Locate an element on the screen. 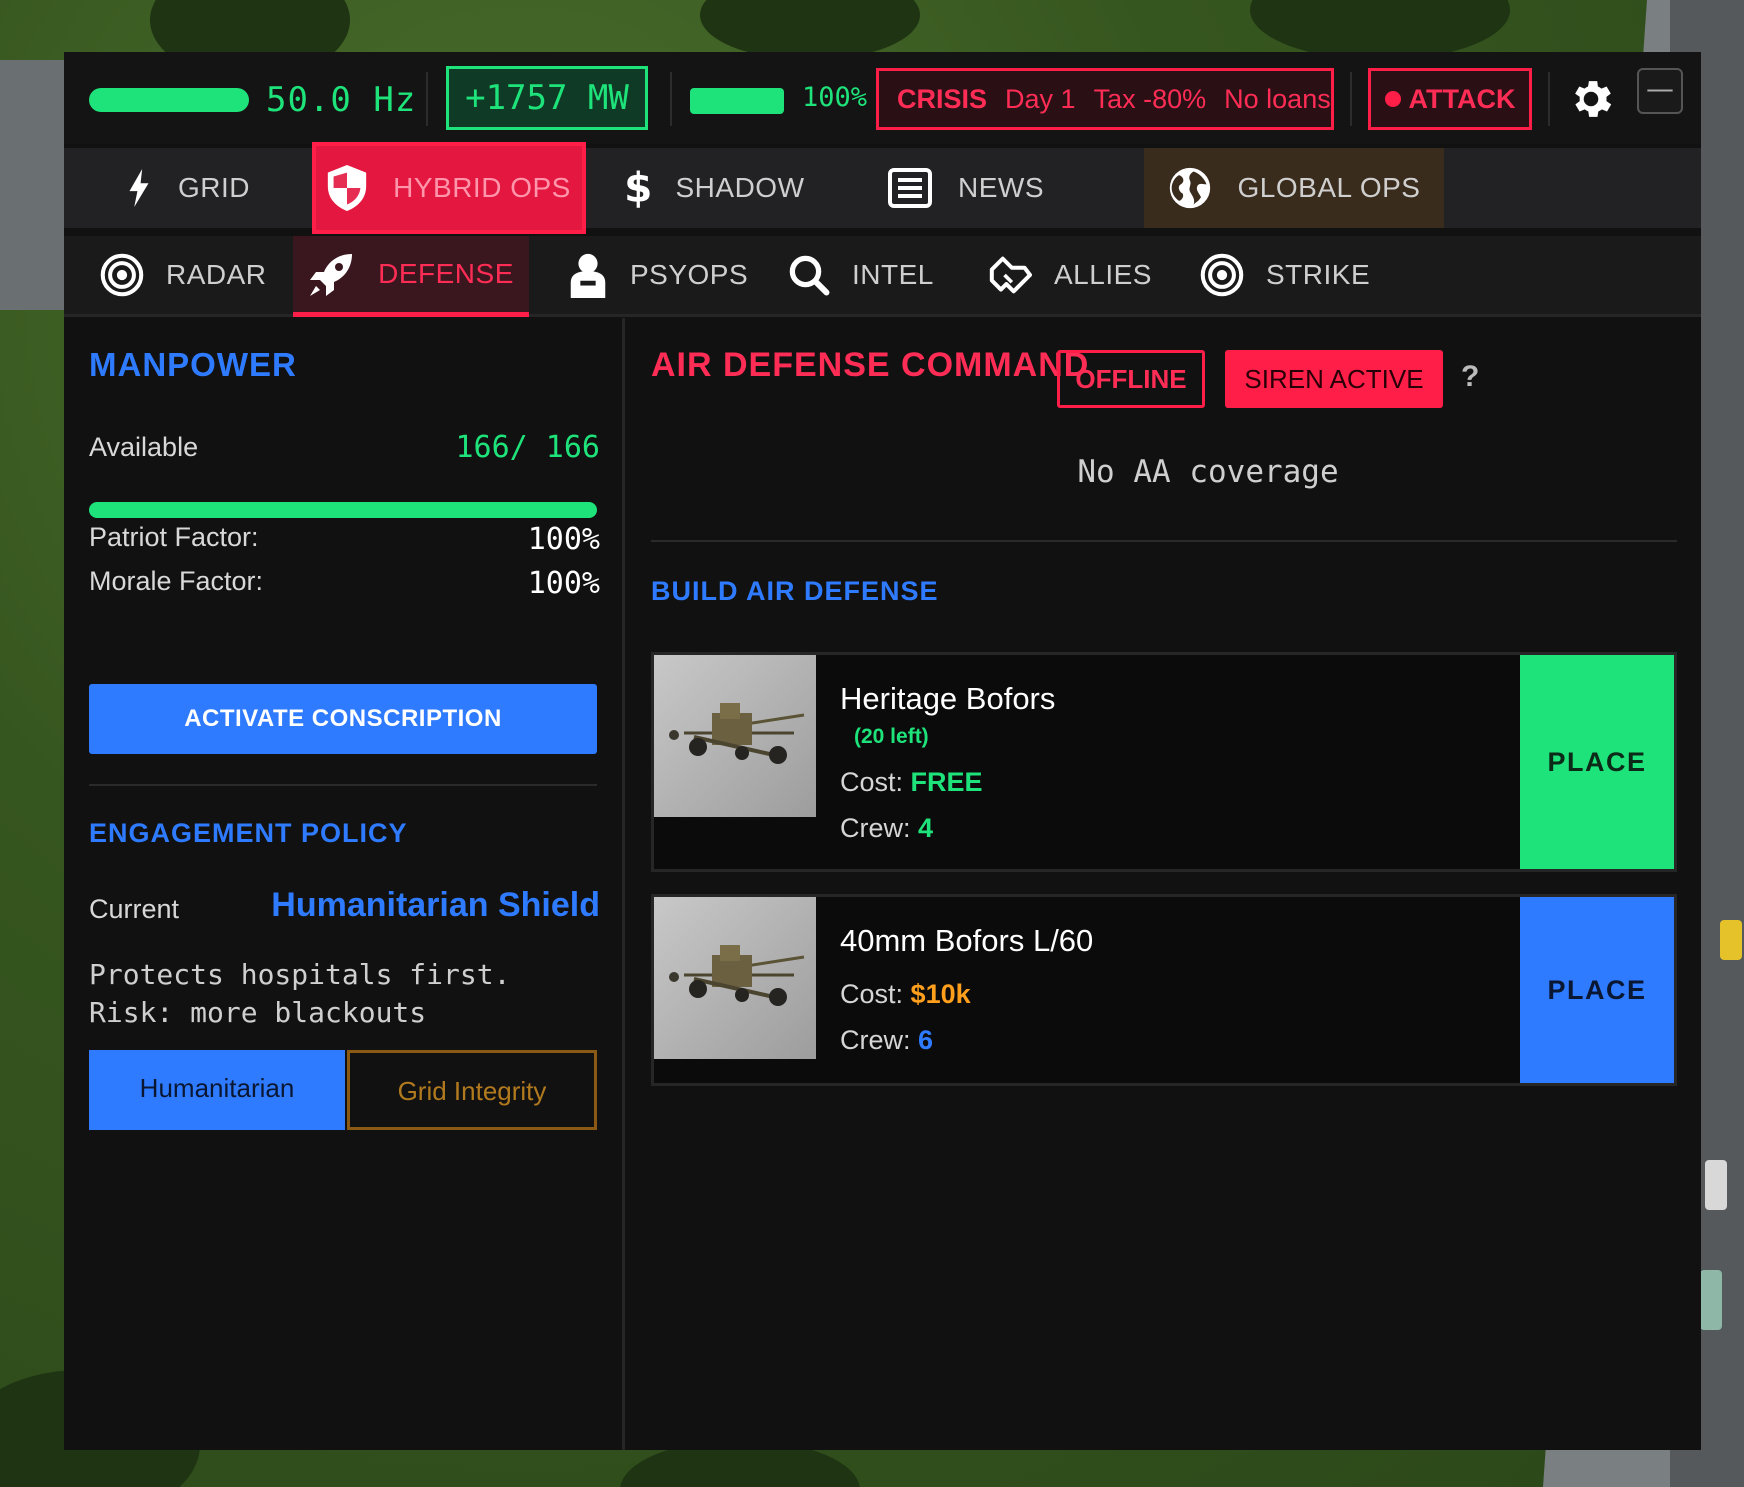 This screenshot has width=1744, height=1487. main-tabs: GRID HYBRID OPS $ SHADOW NEWS is located at coordinates (882, 188).